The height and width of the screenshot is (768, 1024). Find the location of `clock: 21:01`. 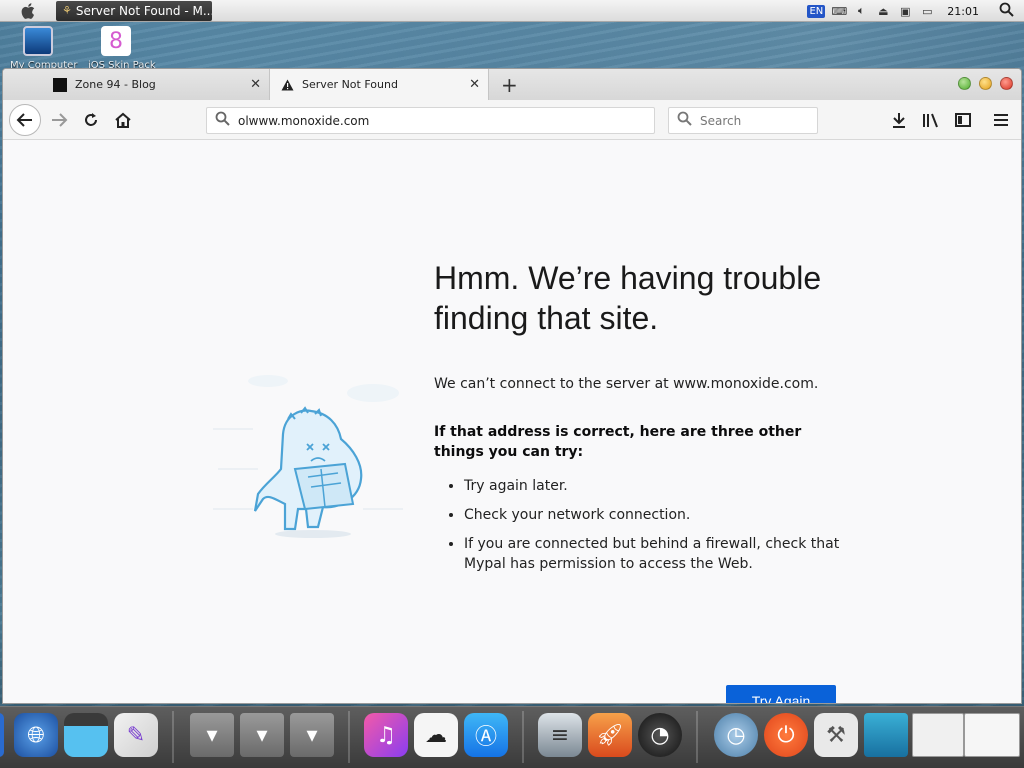

clock: 21:01 is located at coordinates (963, 11).